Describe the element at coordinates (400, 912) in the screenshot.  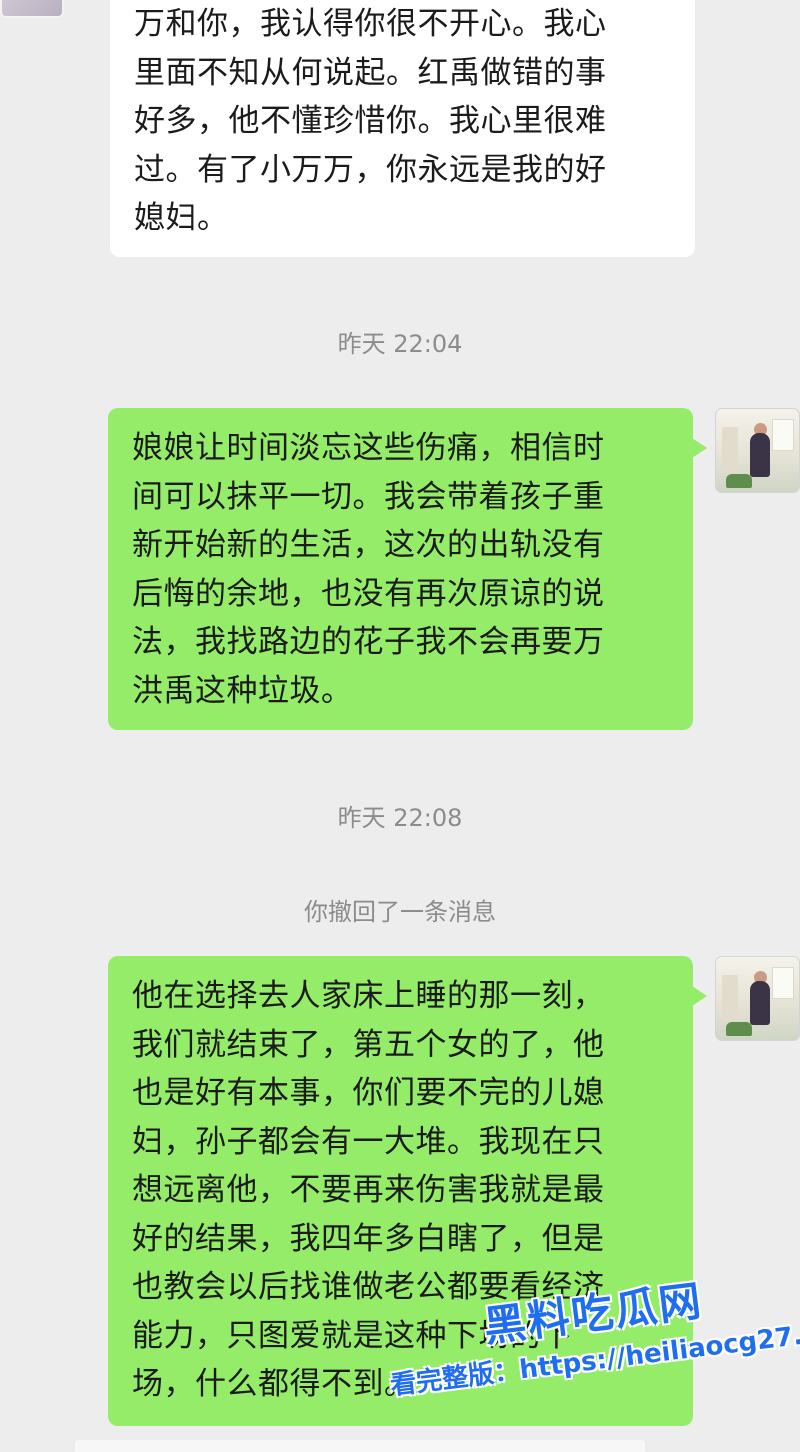
I see `recalled-message-notice: 你撤回了一条消息` at that location.